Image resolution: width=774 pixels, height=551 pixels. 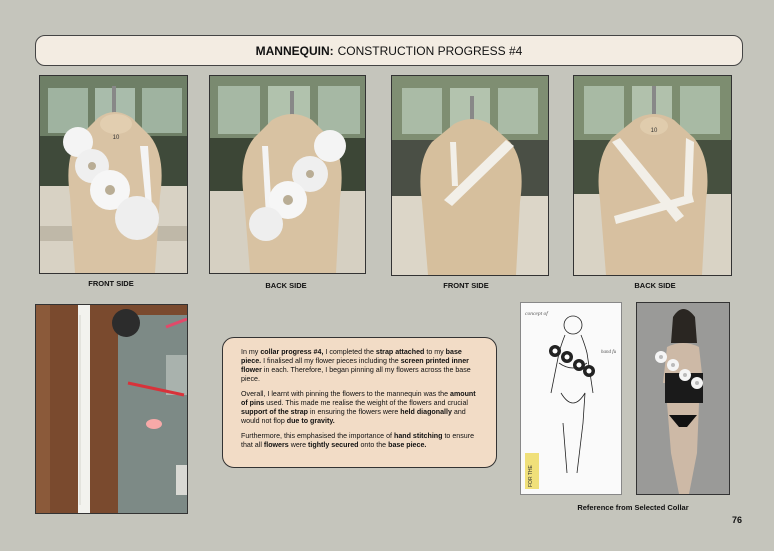 I want to click on caption-back-side-1: BACK SIDE, so click(x=286, y=285).